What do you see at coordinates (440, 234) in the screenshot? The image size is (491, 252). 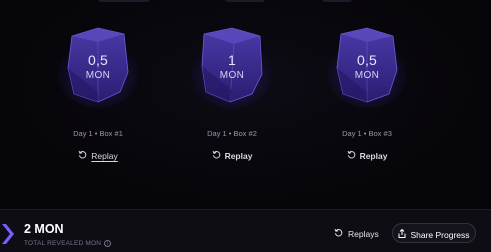 I see `share-progress-label: Share Progress` at bounding box center [440, 234].